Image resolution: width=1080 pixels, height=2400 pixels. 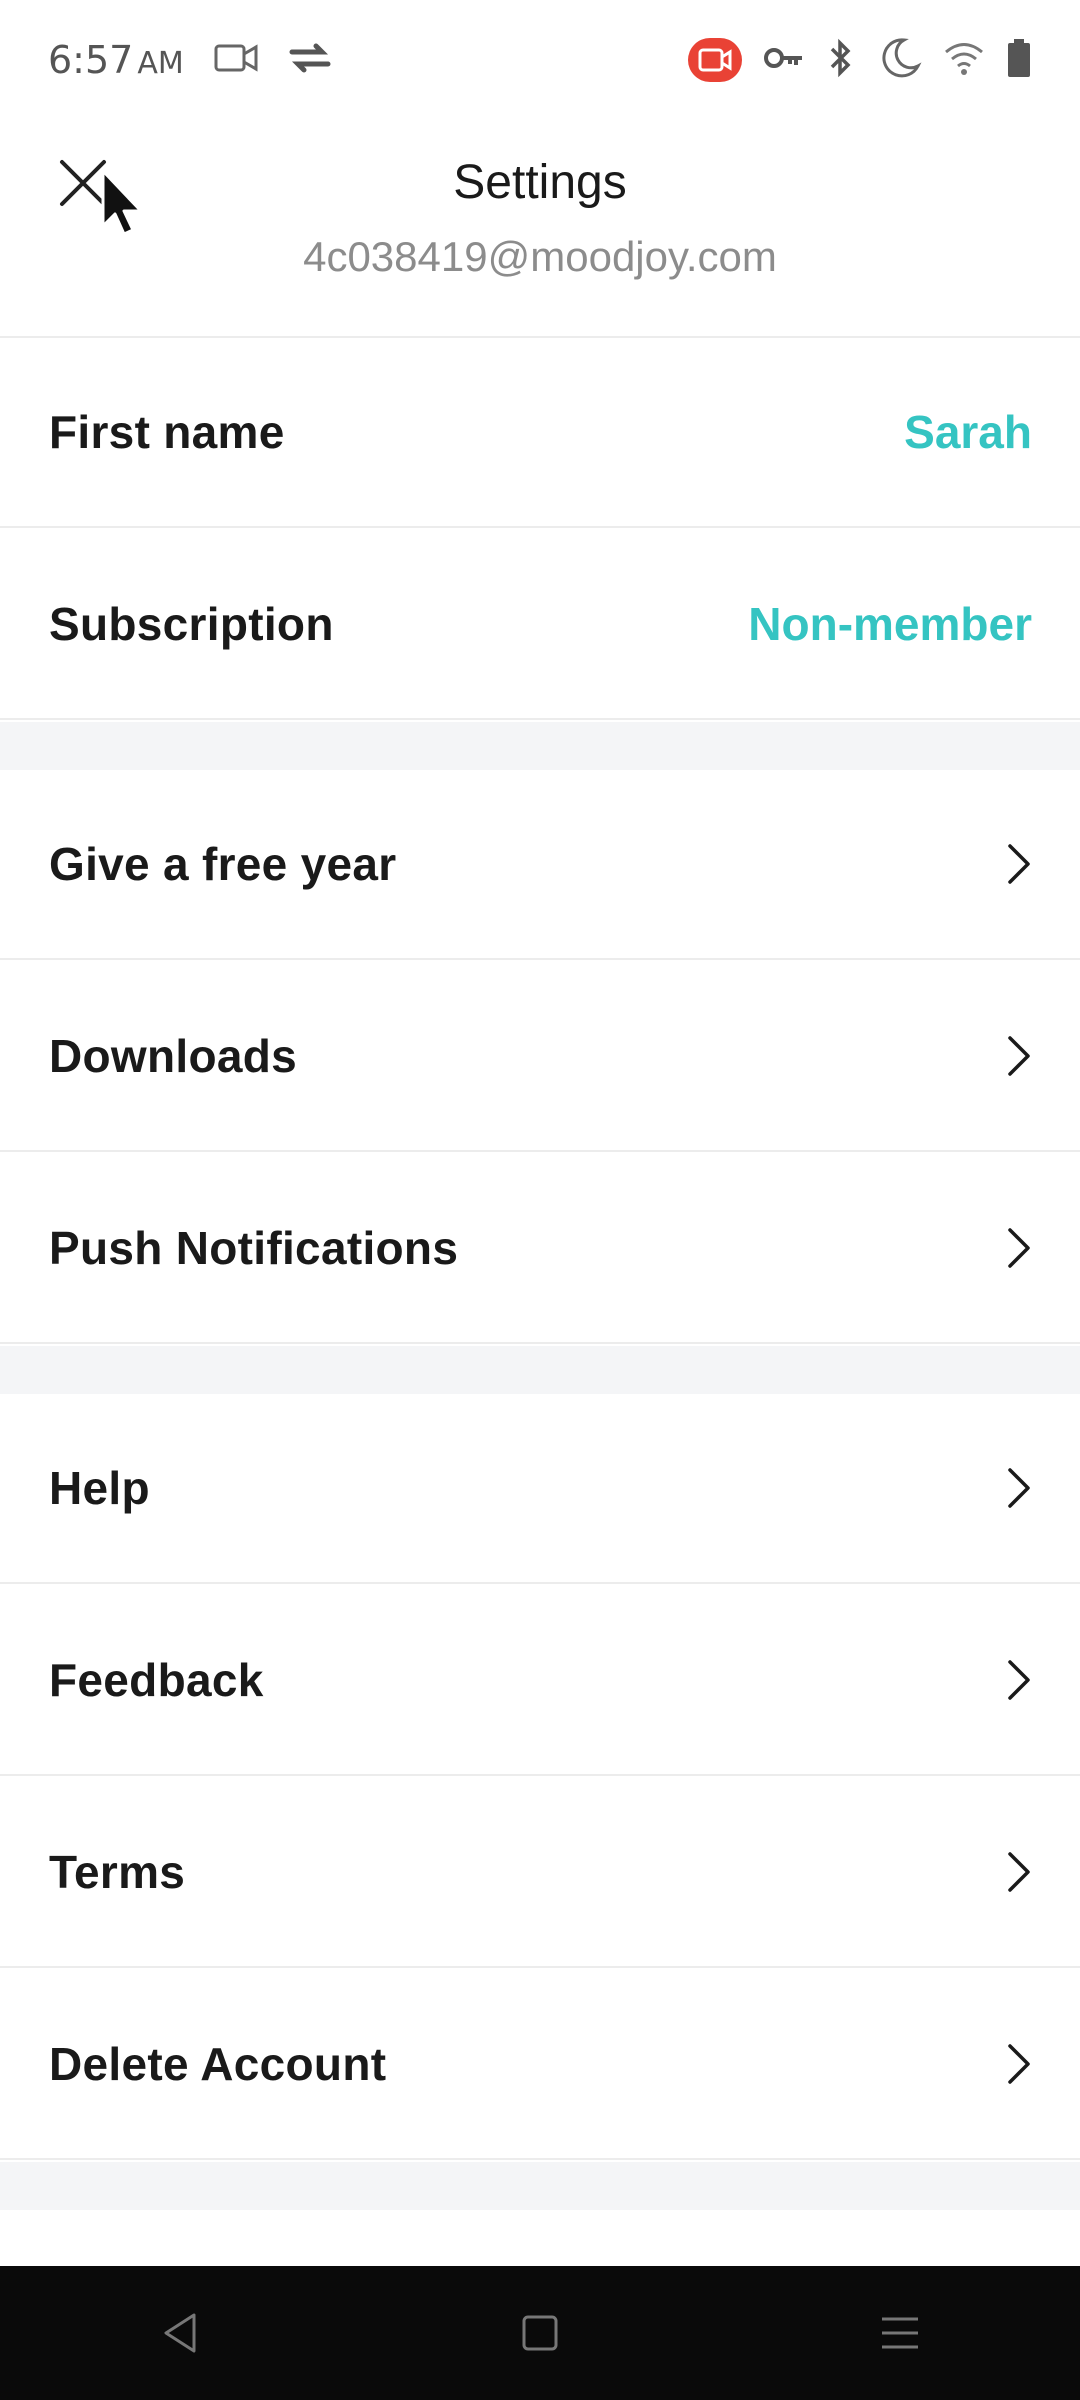 I want to click on account-email: 4c038419@moodjoy.com, so click(x=540, y=256).